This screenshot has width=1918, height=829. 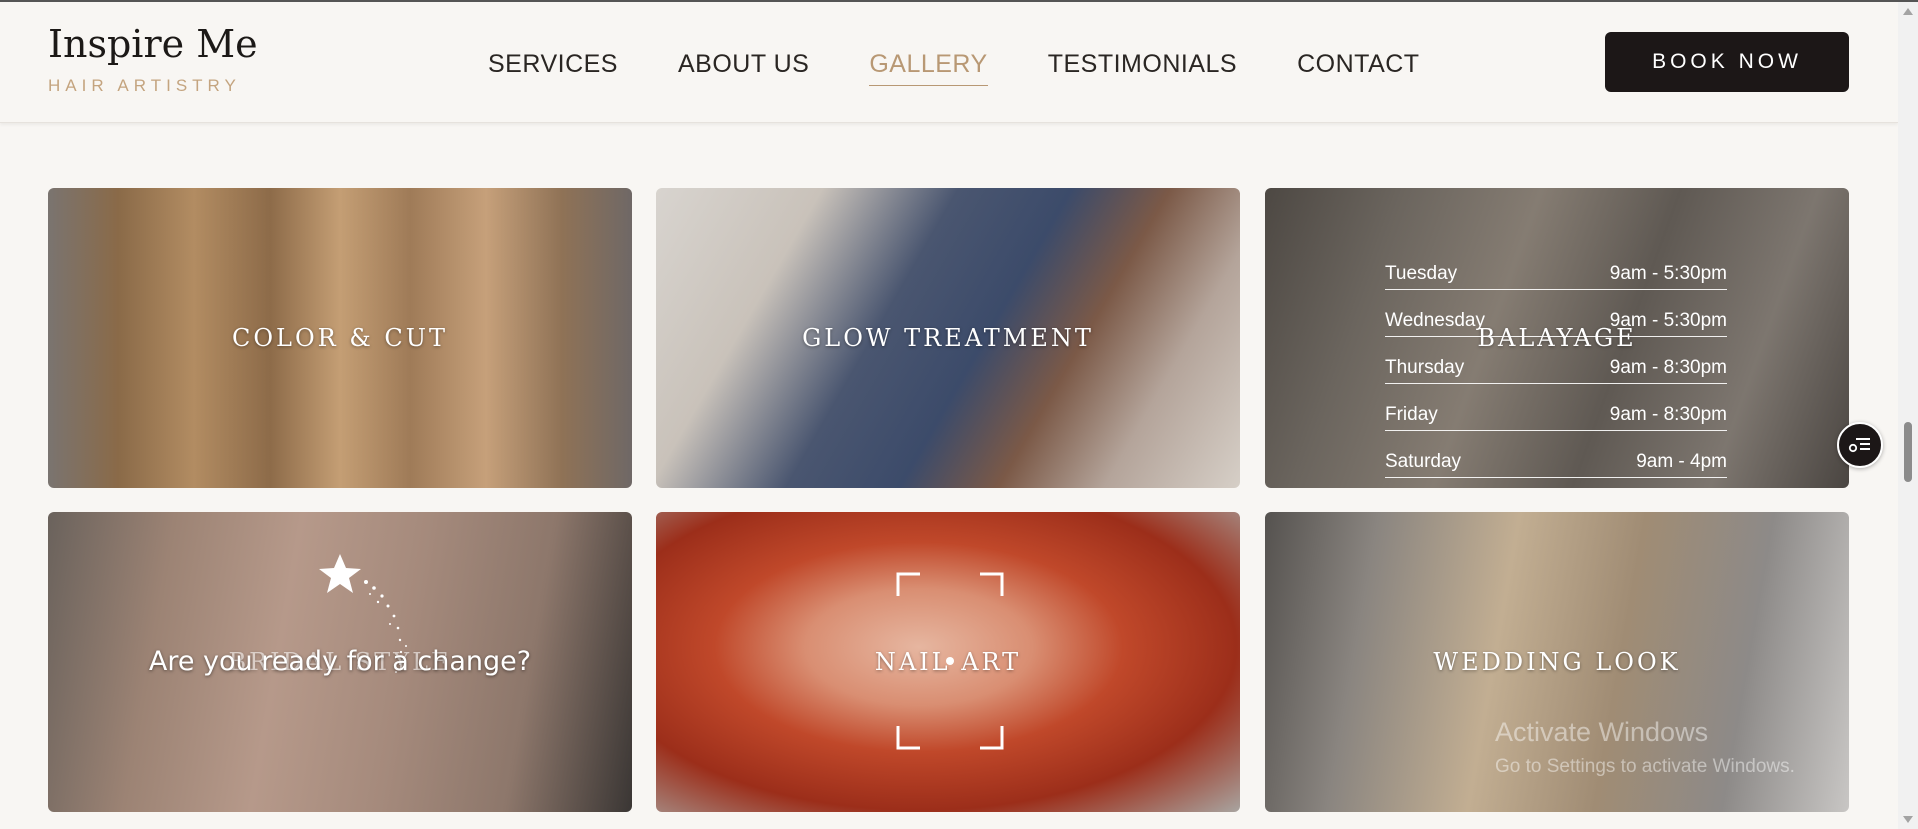 What do you see at coordinates (743, 68) in the screenshot?
I see `nav-about-us: ABOUT US` at bounding box center [743, 68].